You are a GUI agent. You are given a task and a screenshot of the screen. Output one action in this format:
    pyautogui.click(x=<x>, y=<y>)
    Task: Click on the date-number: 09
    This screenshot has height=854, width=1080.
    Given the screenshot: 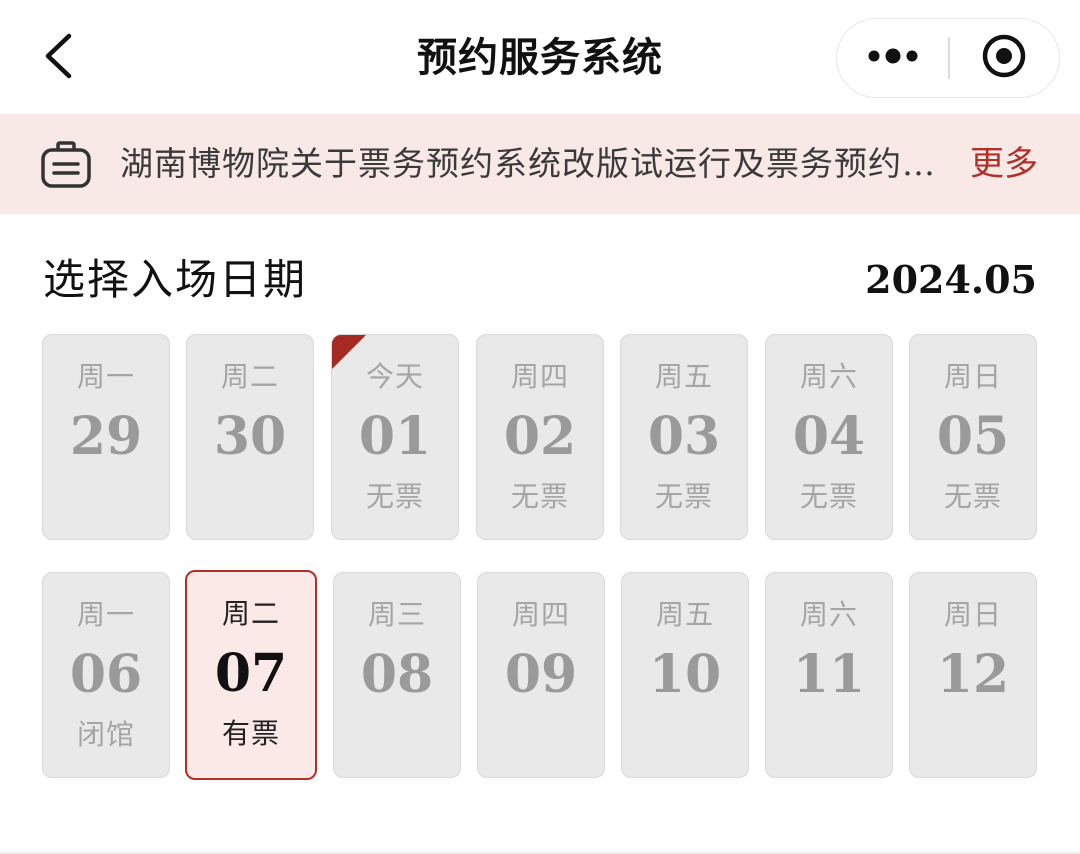 What is the action you would take?
    pyautogui.click(x=541, y=674)
    